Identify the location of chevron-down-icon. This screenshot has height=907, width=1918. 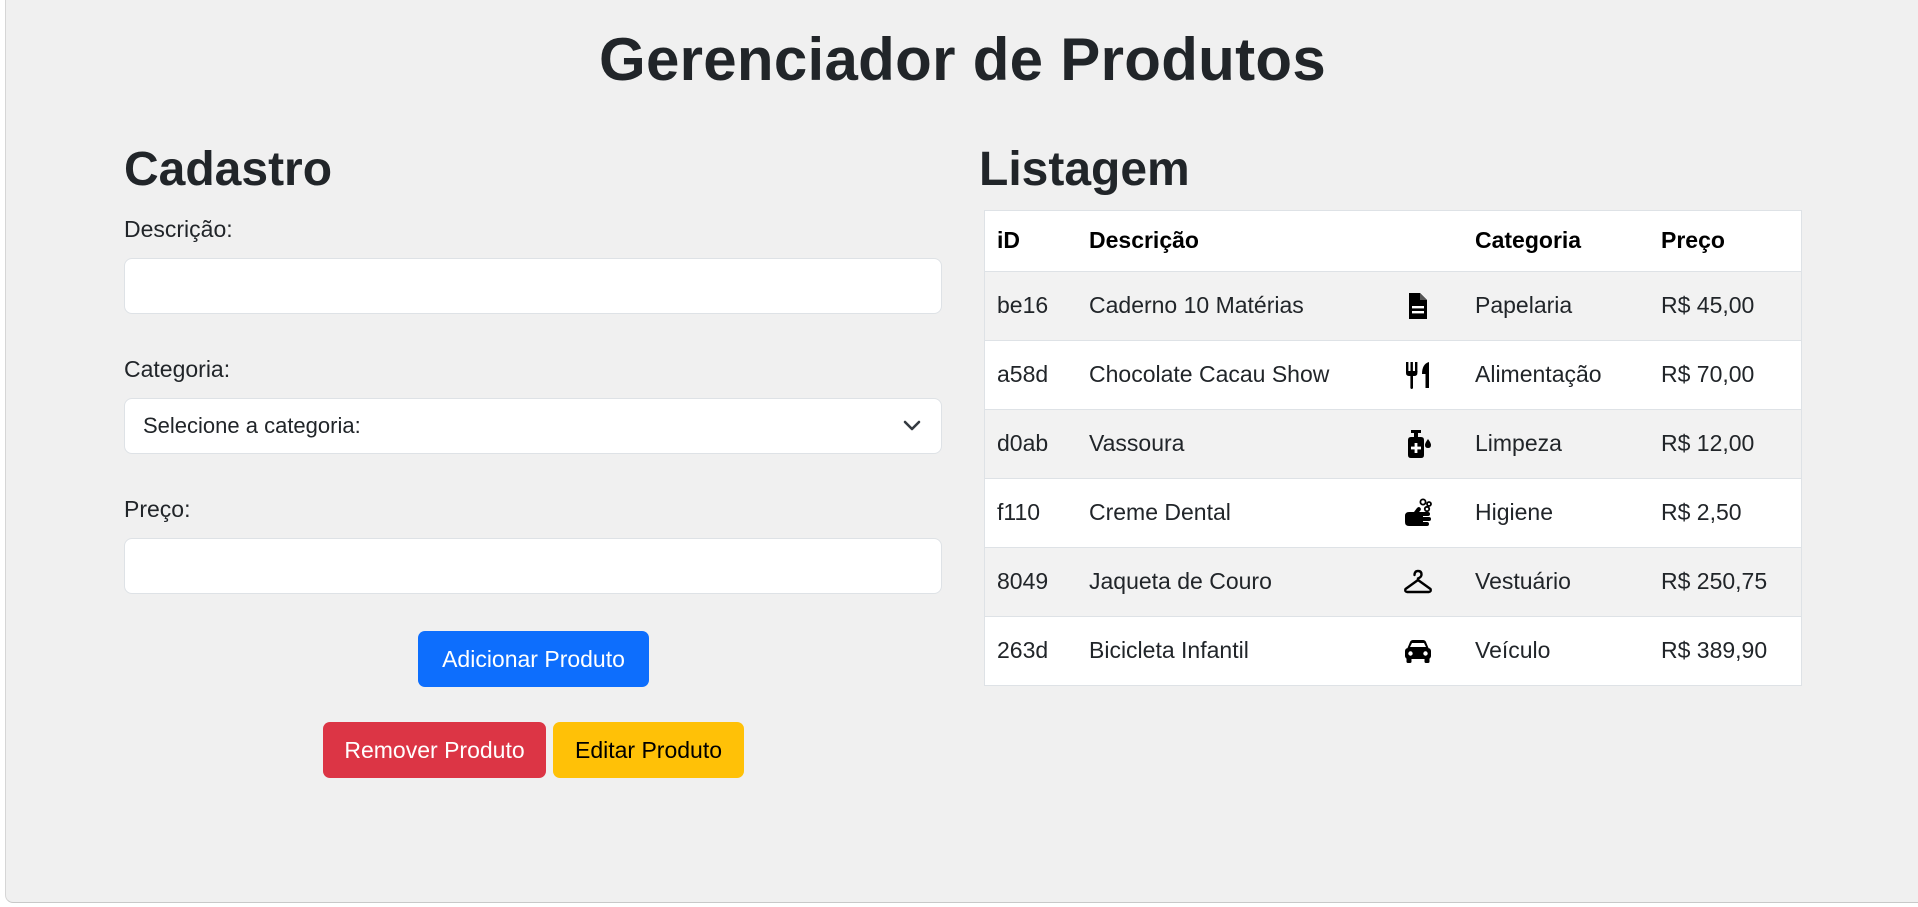
(913, 426).